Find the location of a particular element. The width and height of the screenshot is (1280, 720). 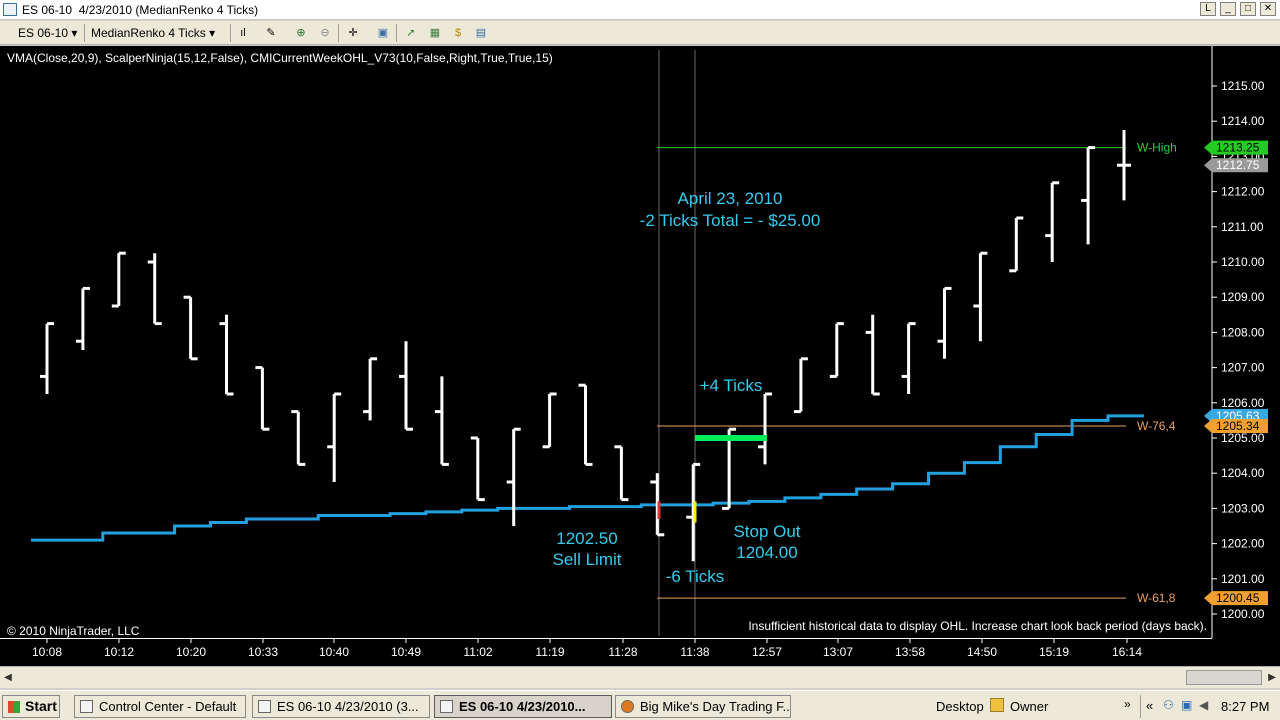

desktop-toolbar: Desktop is located at coordinates (960, 706).